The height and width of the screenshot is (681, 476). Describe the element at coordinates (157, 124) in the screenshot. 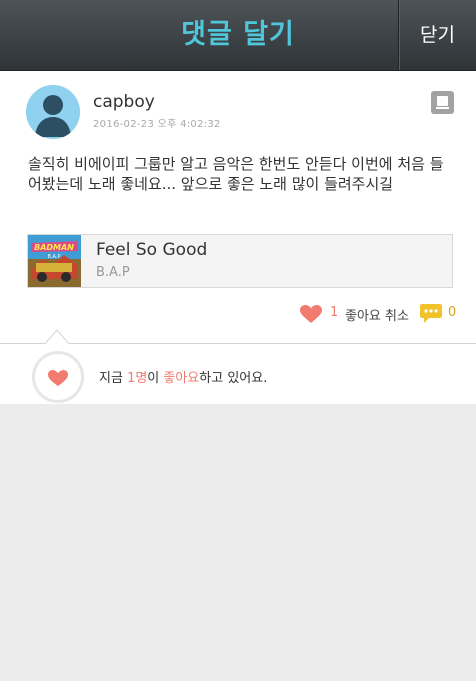

I see `comment-timestamp: 2016-02-23 오후 4:02:32` at that location.